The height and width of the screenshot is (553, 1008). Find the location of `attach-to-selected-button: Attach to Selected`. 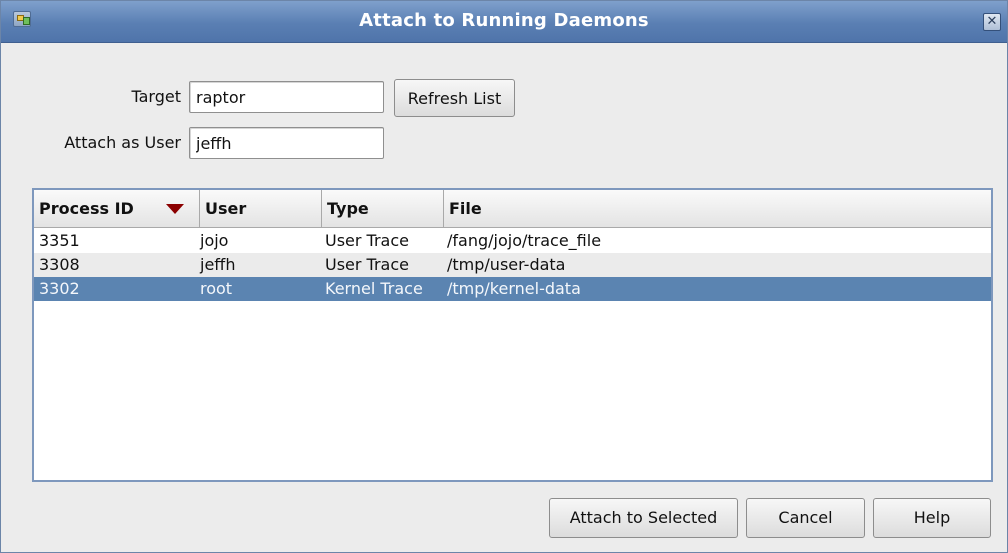

attach-to-selected-button: Attach to Selected is located at coordinates (643, 518).